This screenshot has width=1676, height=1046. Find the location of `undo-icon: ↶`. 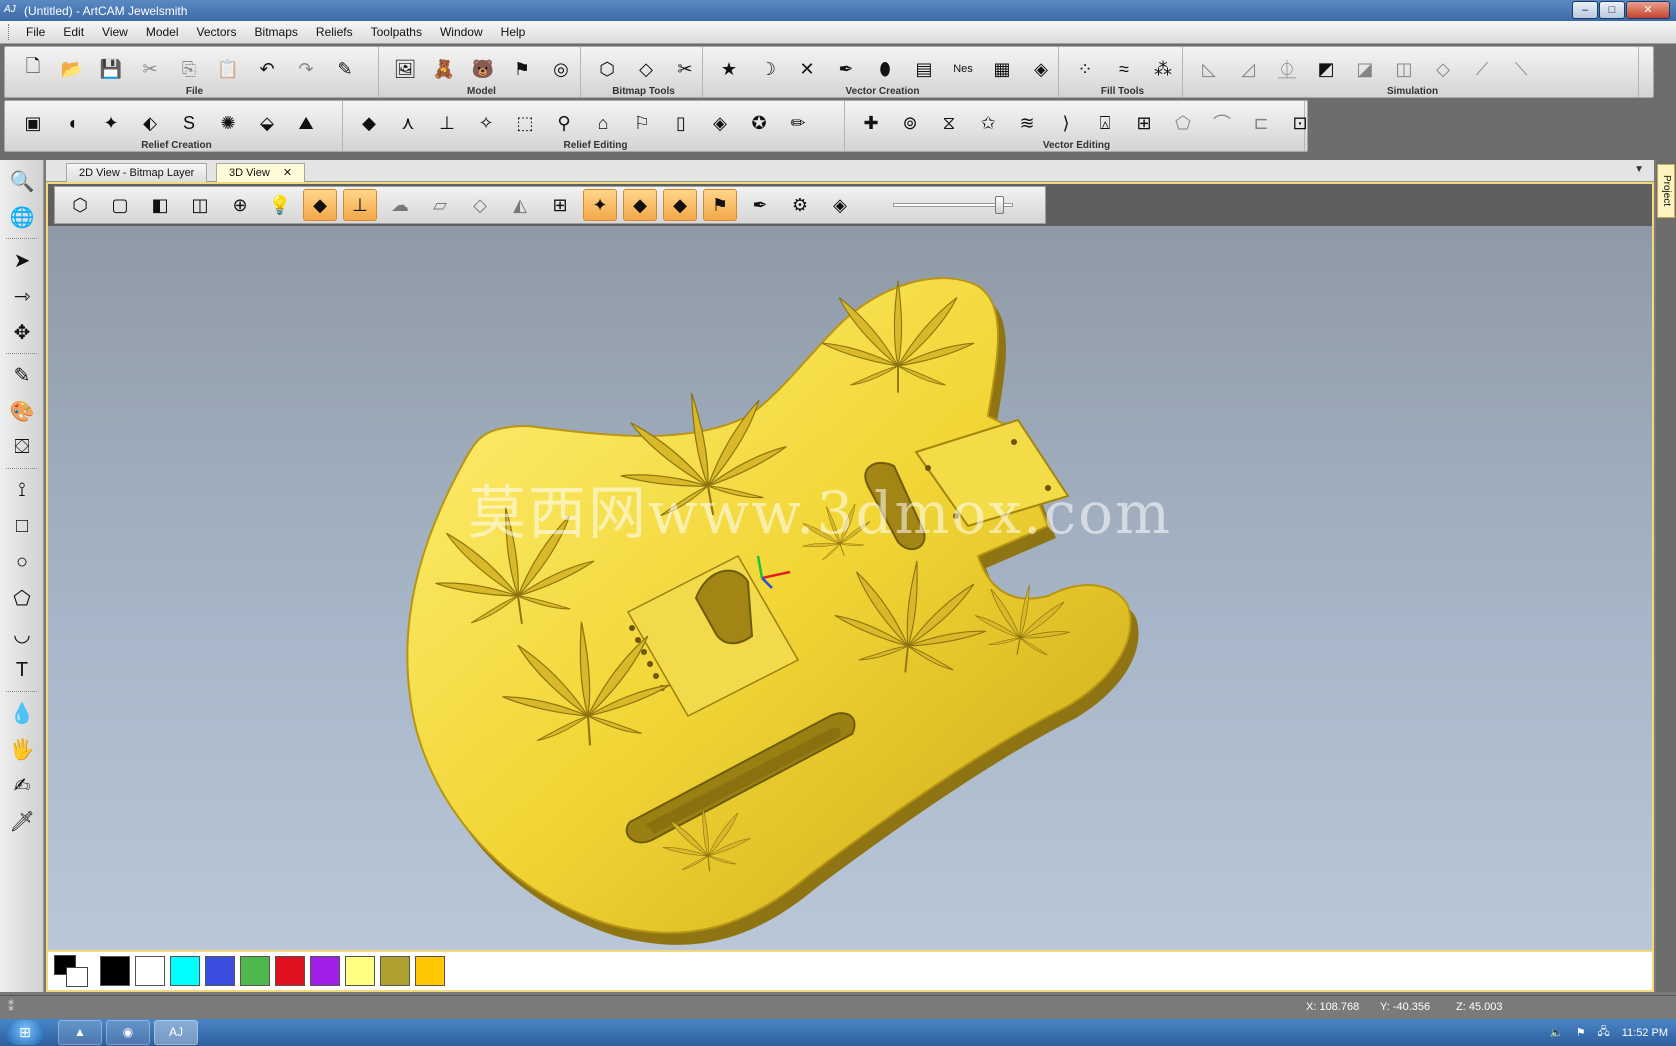

undo-icon: ↶ is located at coordinates (267, 69).